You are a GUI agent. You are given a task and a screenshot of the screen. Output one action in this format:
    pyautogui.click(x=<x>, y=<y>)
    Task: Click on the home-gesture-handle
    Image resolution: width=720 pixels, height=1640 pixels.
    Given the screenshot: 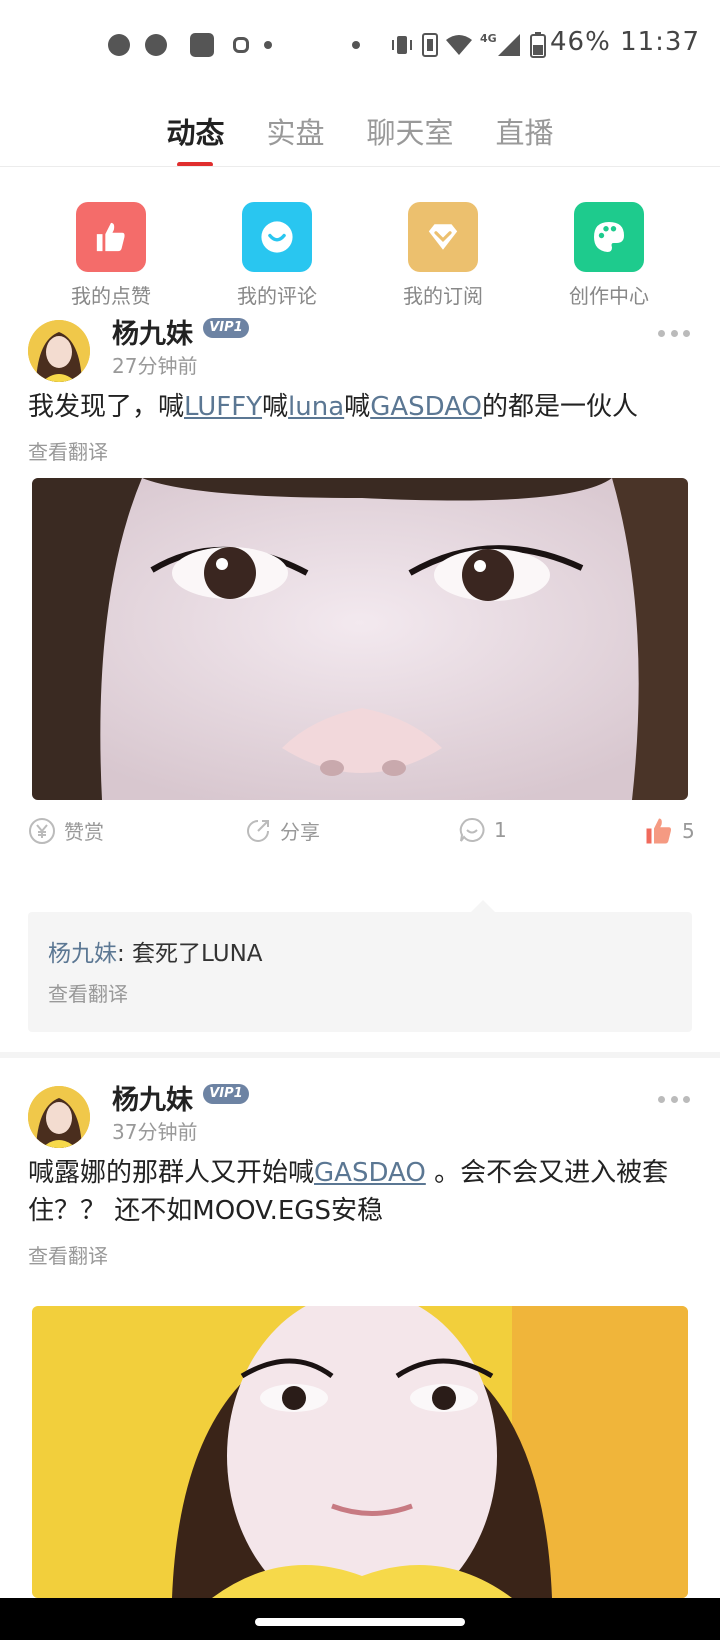 What is the action you would take?
    pyautogui.click(x=360, y=1622)
    